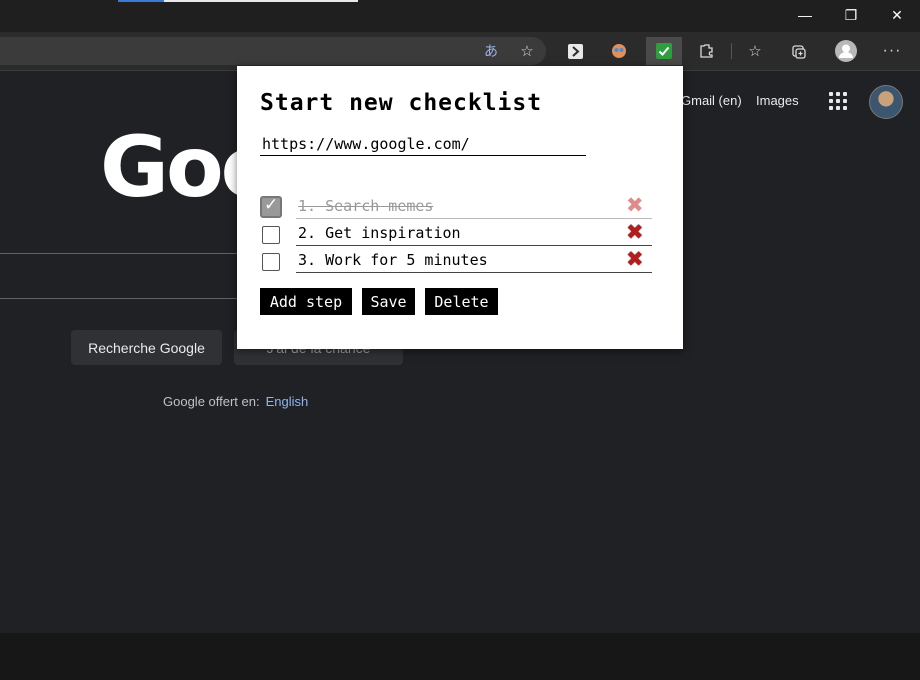  I want to click on restore-button: ❐, so click(851, 15).